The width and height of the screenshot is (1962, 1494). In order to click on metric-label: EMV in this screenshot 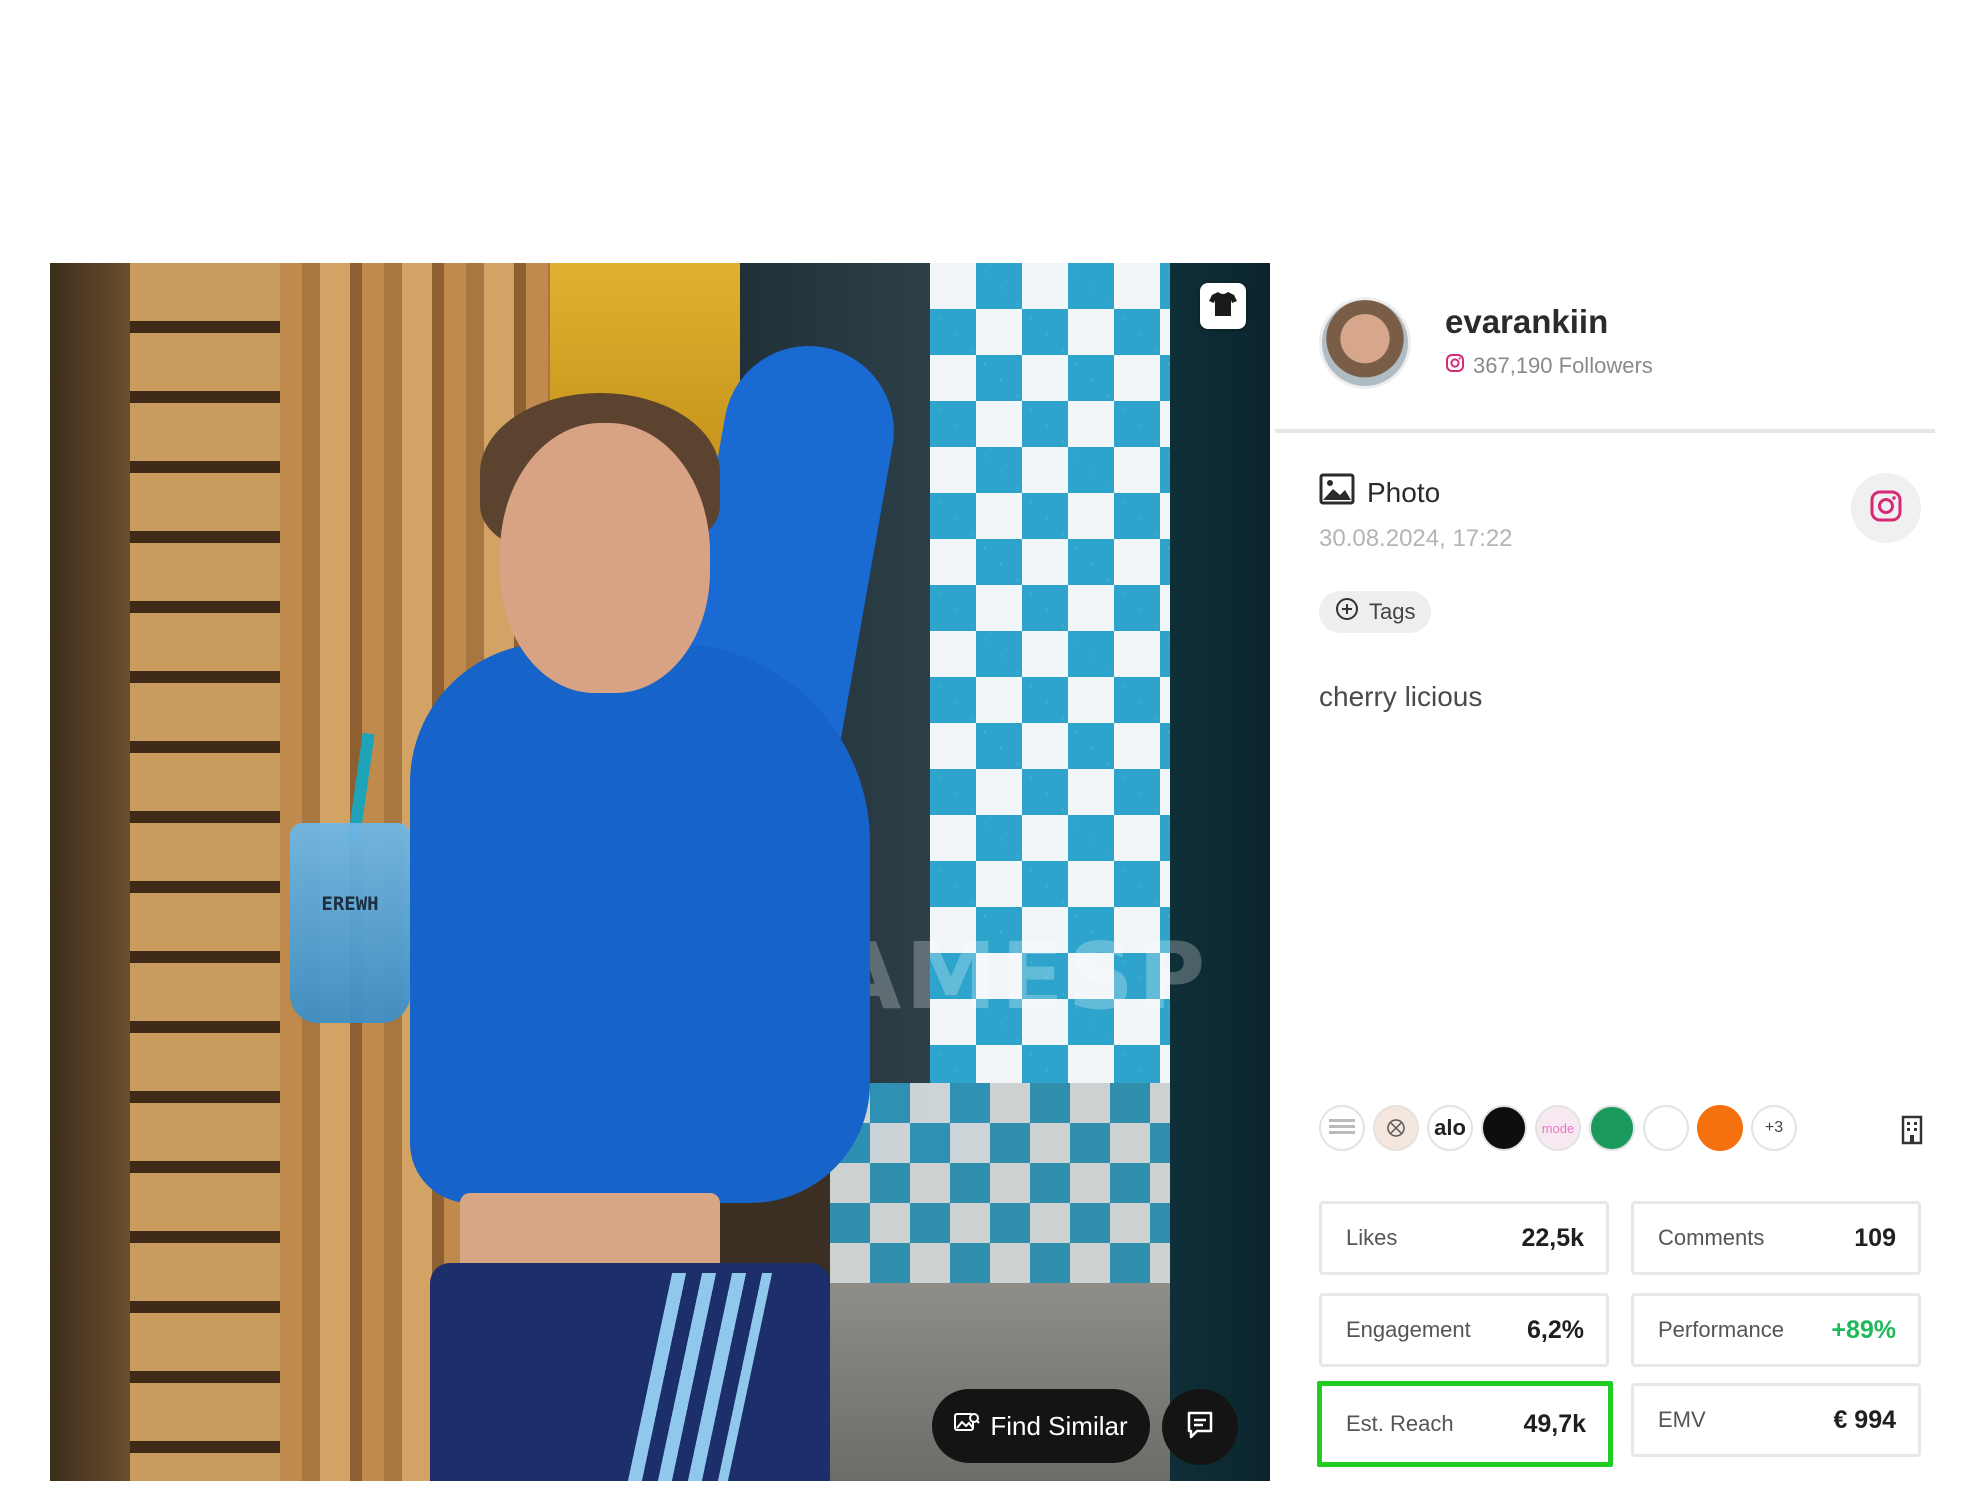, I will do `click(1682, 1419)`.